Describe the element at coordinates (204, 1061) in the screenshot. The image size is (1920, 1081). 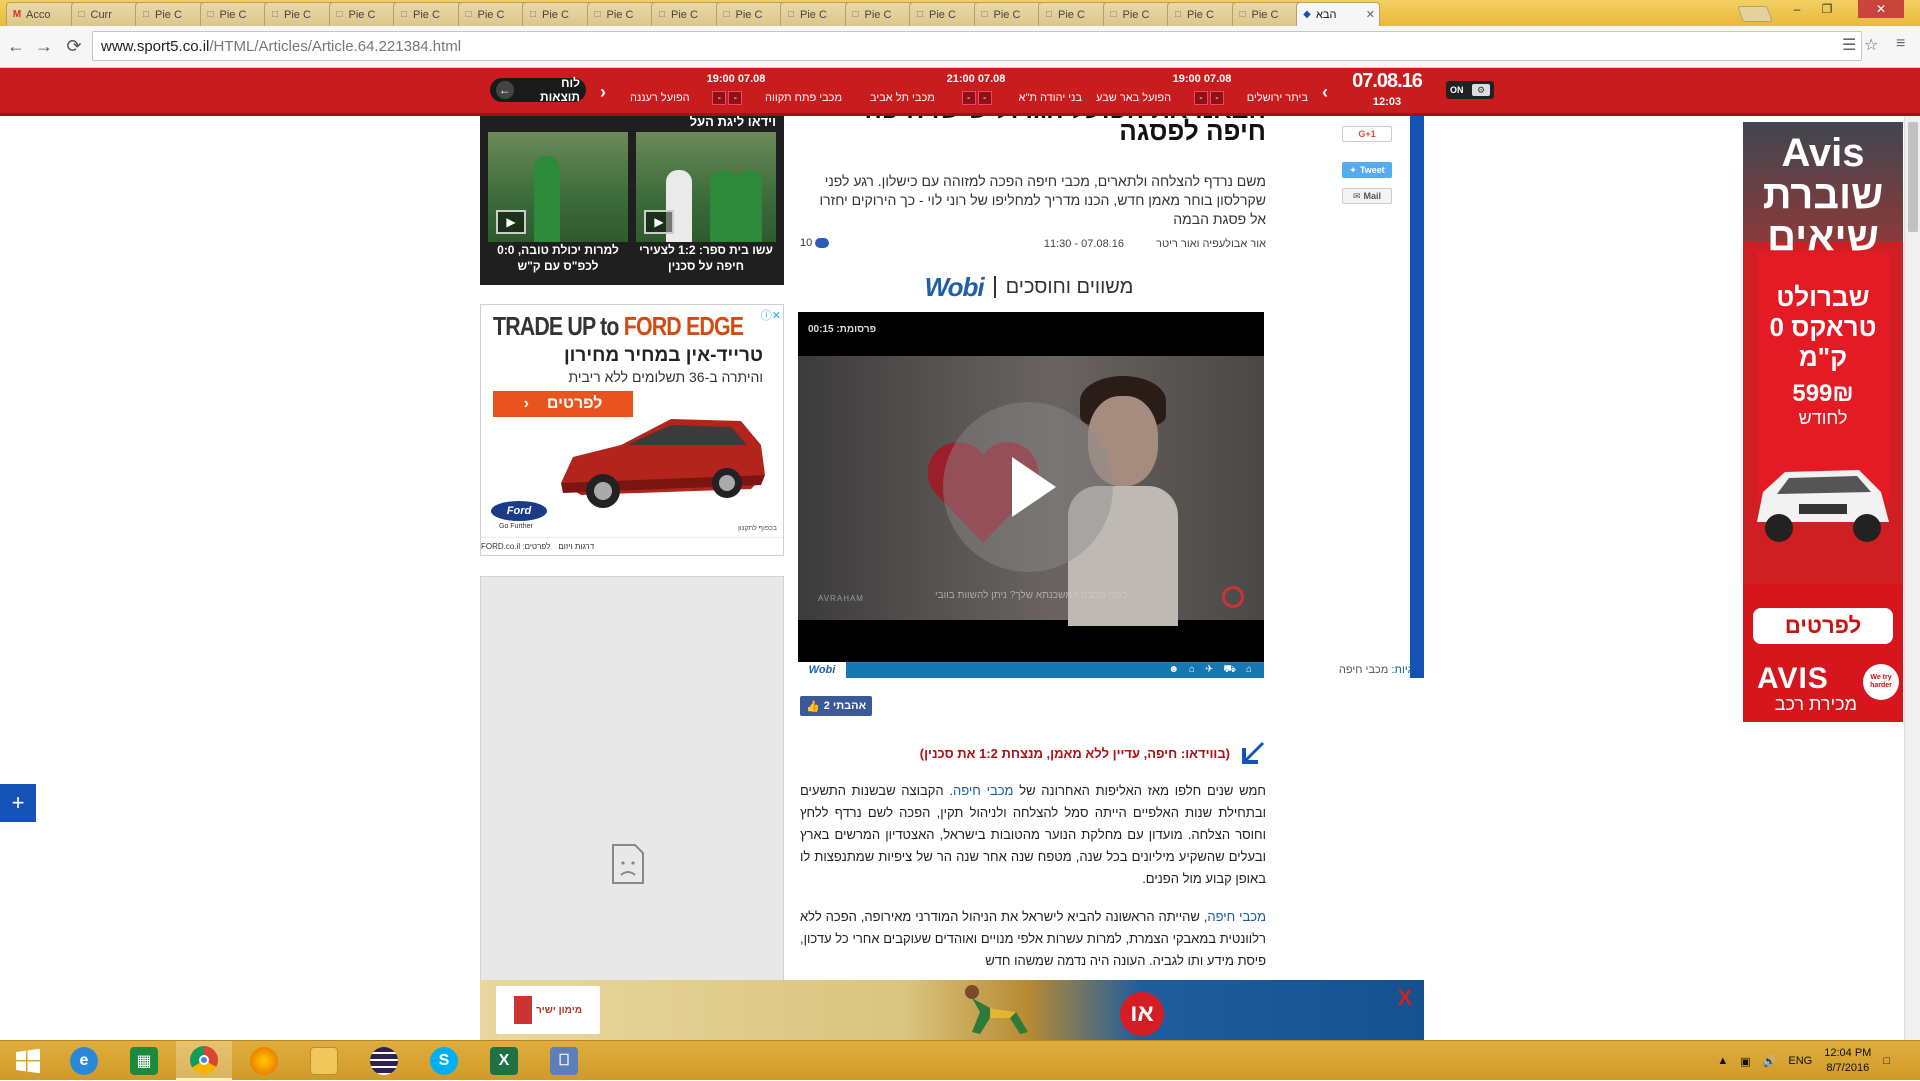
I see `taskbar-chrome` at that location.